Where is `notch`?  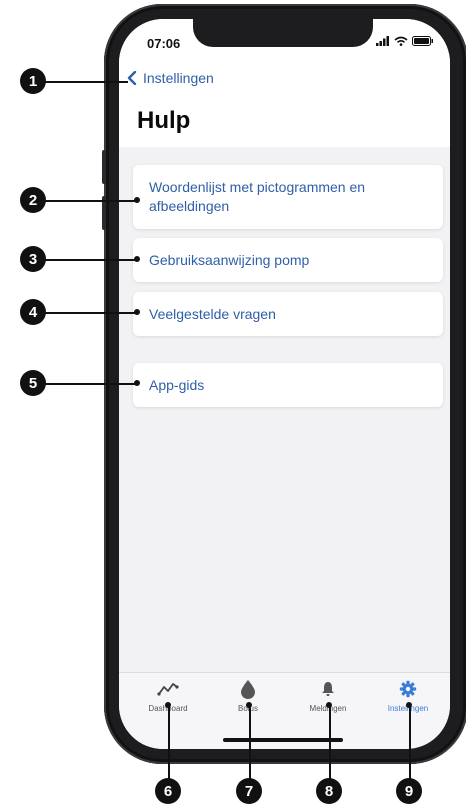 notch is located at coordinates (283, 33).